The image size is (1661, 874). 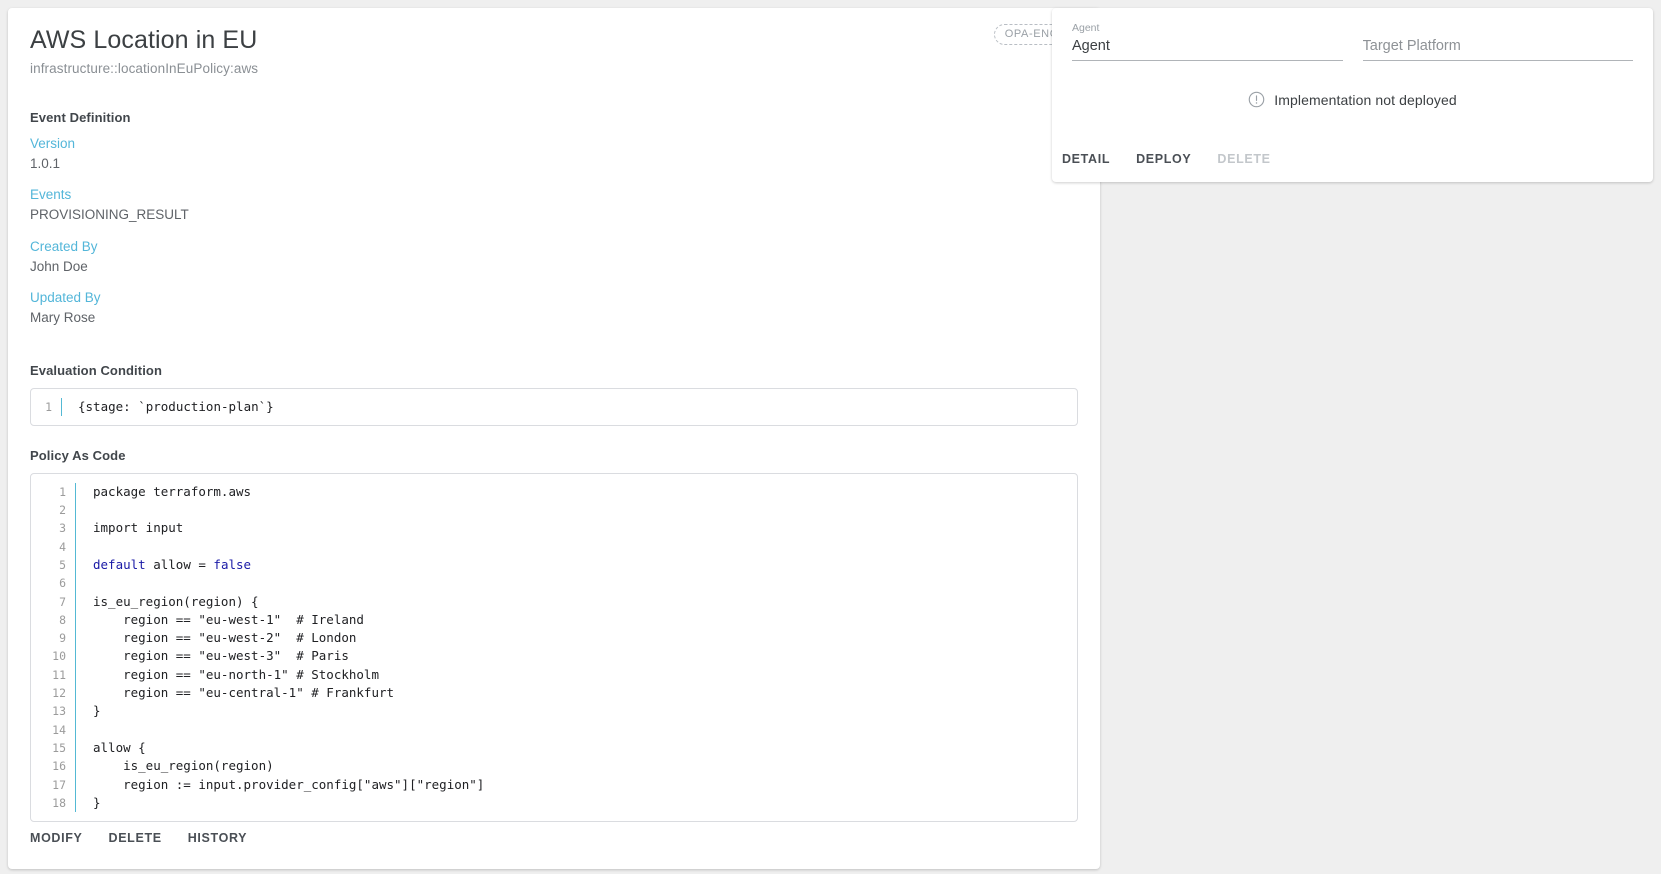 I want to click on evaluation-condition-heading: Evaluation Condition, so click(x=96, y=370).